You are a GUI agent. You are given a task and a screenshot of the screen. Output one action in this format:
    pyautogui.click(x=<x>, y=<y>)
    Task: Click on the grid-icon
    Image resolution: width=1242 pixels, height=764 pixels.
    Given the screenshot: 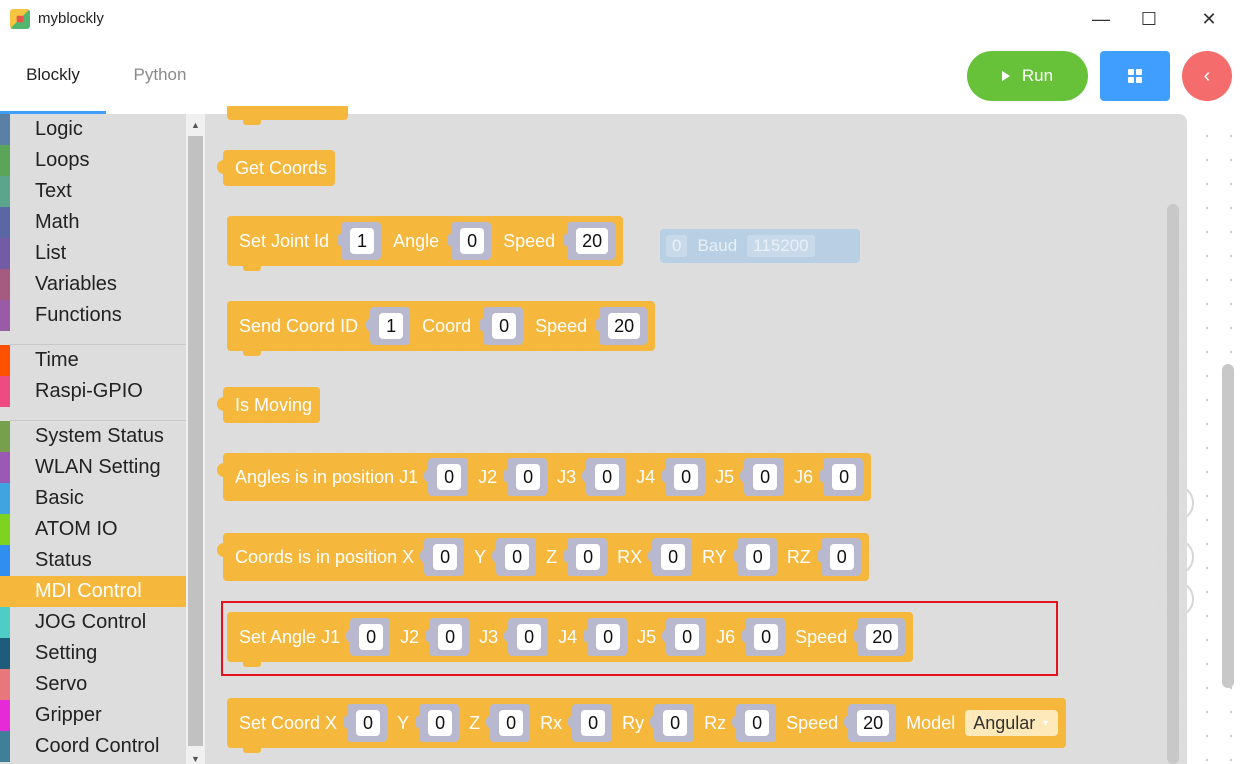 What is the action you would take?
    pyautogui.click(x=1135, y=76)
    